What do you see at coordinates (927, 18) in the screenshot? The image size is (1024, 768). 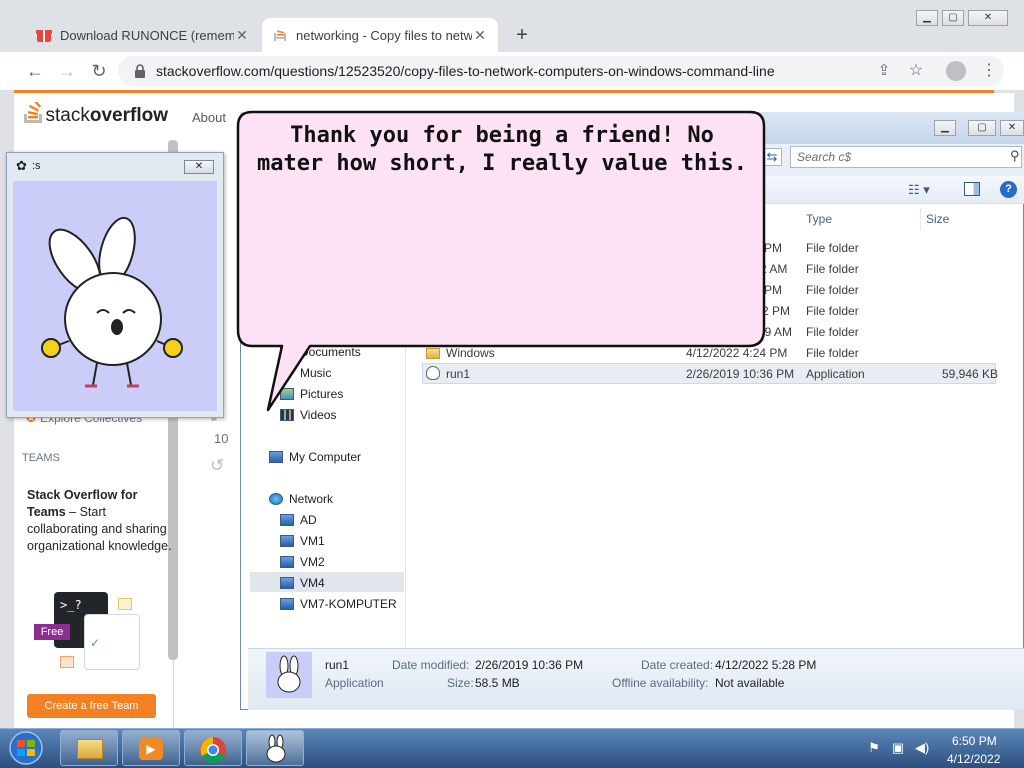 I see `minimize-button: ▁` at bounding box center [927, 18].